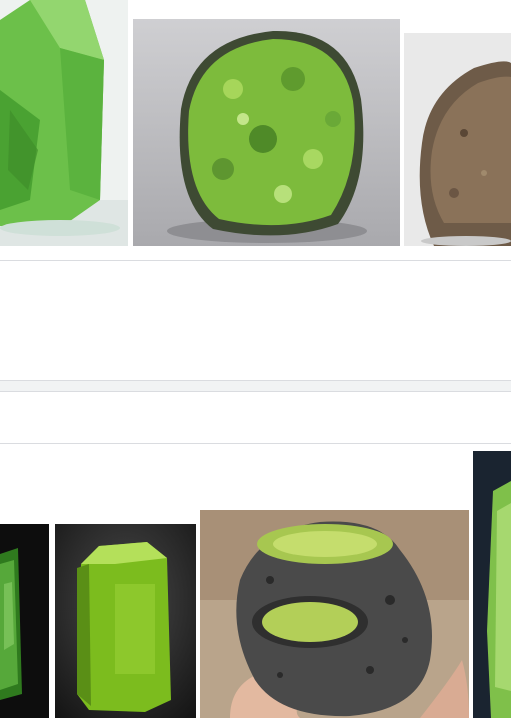 This screenshot has width=511, height=718. I want to click on section-separator-band, so click(255, 386).